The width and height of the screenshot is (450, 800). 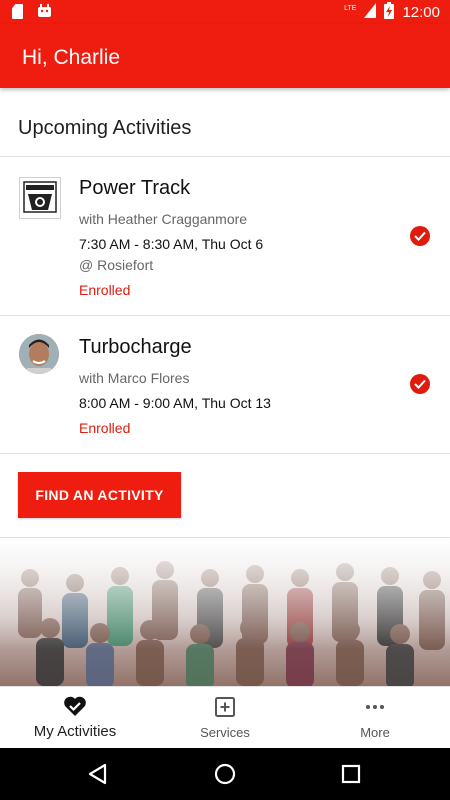 I want to click on recents-icon, so click(x=351, y=774).